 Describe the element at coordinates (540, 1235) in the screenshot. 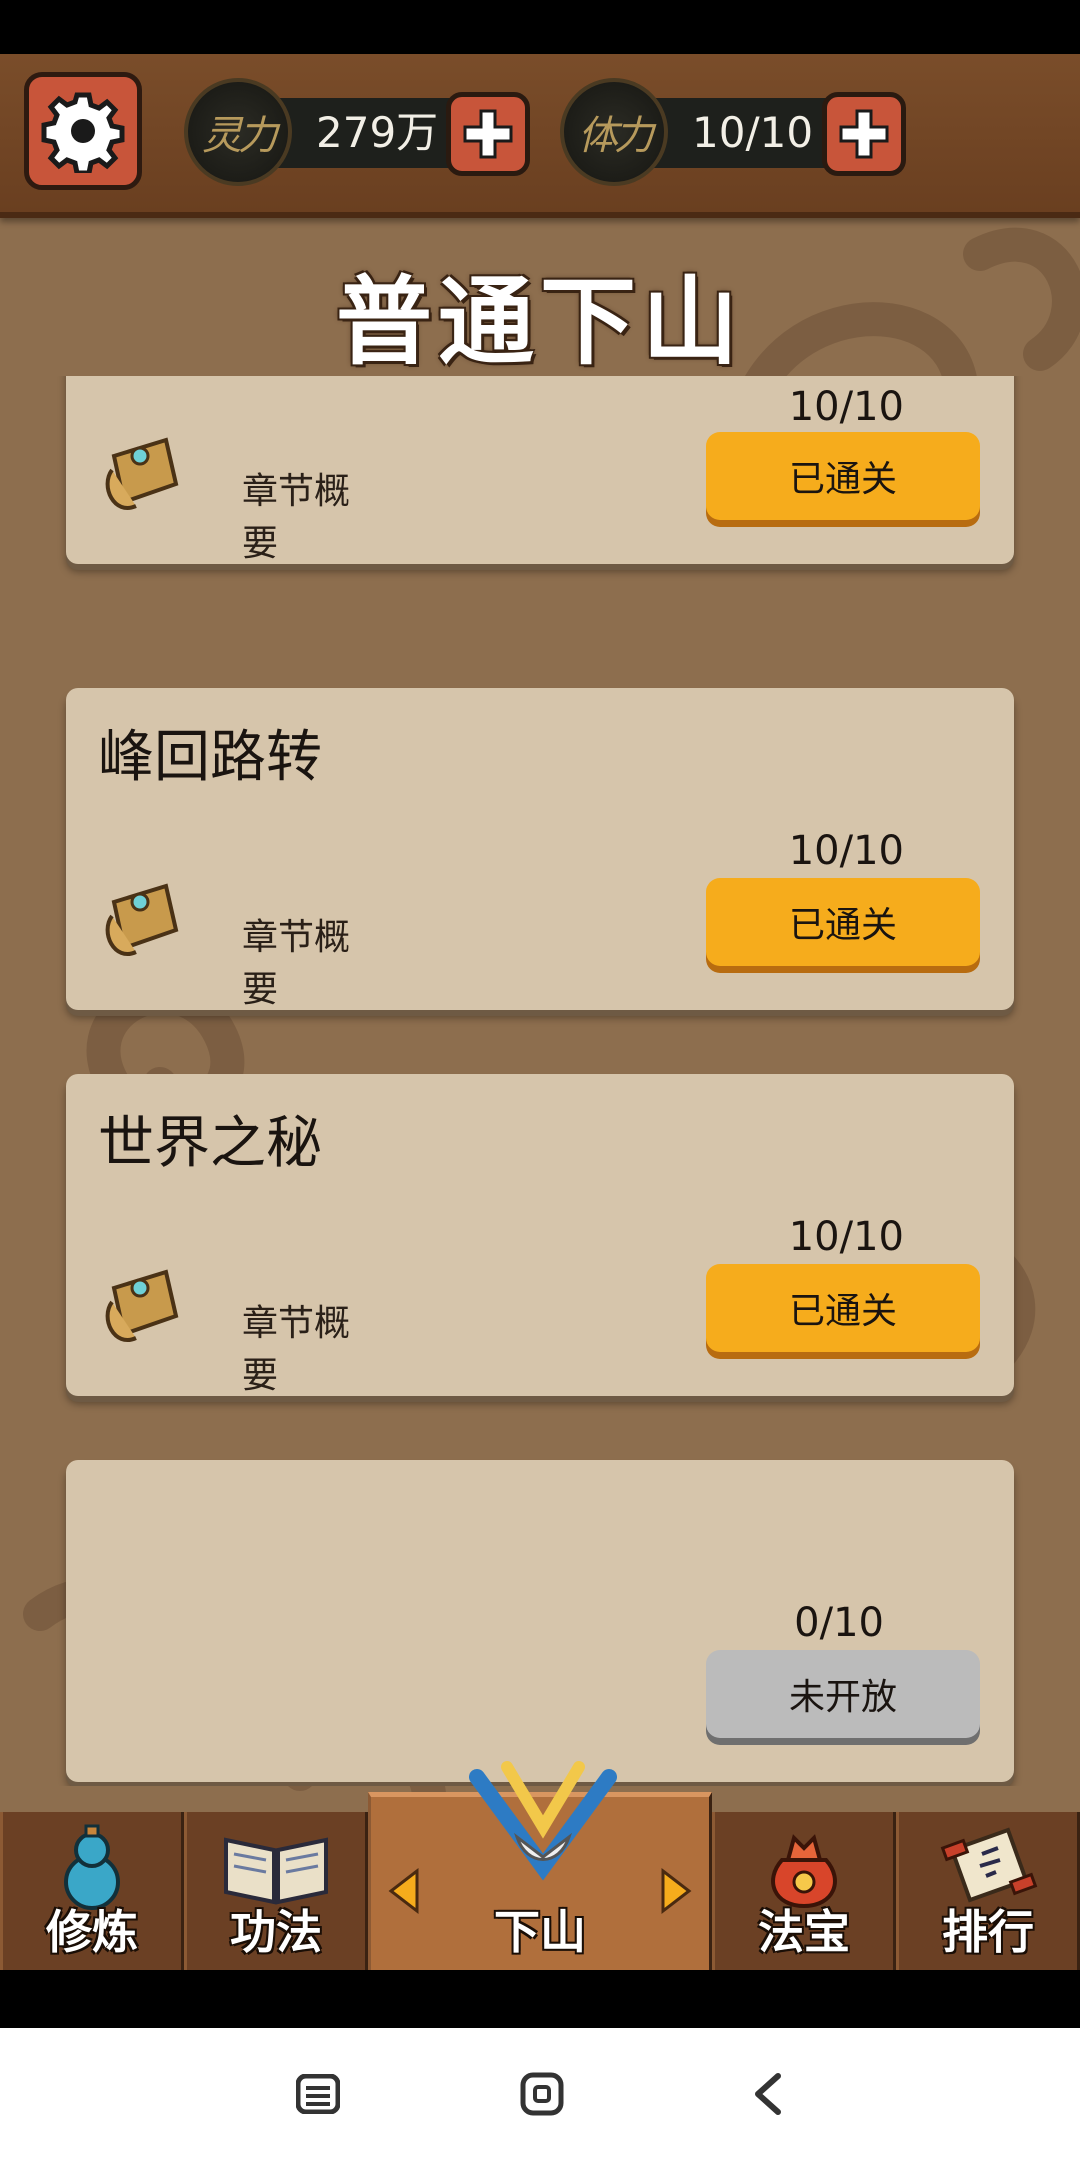

I see `chapter-card: 世界之秘 10/10 章节概要 已通关` at that location.